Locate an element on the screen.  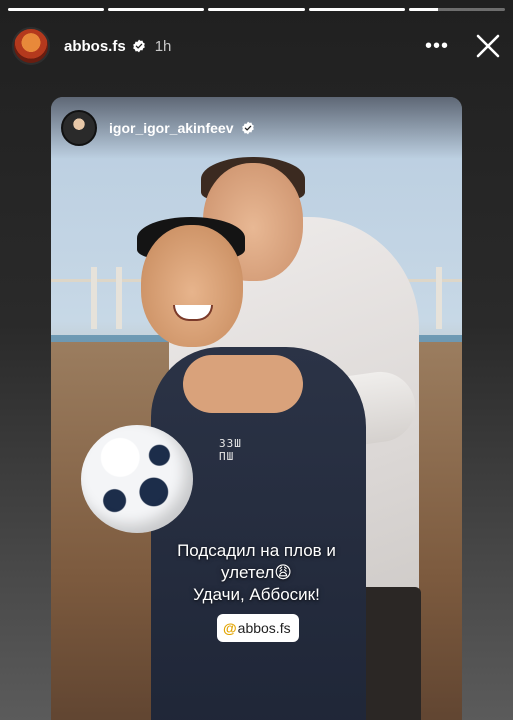
shared-author-username: igor_igor_akinfeev is located at coordinates (171, 128).